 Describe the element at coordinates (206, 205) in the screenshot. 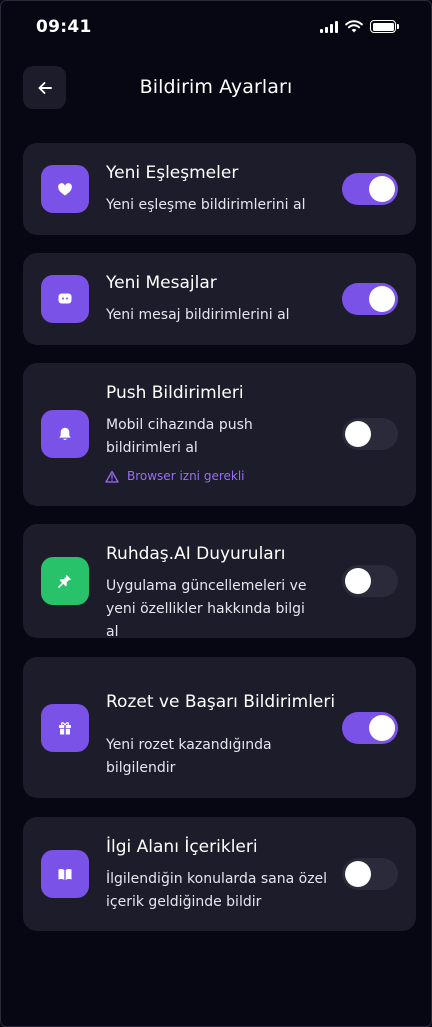

I see `setting-description: Yeni eşleşme bildirimlerini al` at that location.